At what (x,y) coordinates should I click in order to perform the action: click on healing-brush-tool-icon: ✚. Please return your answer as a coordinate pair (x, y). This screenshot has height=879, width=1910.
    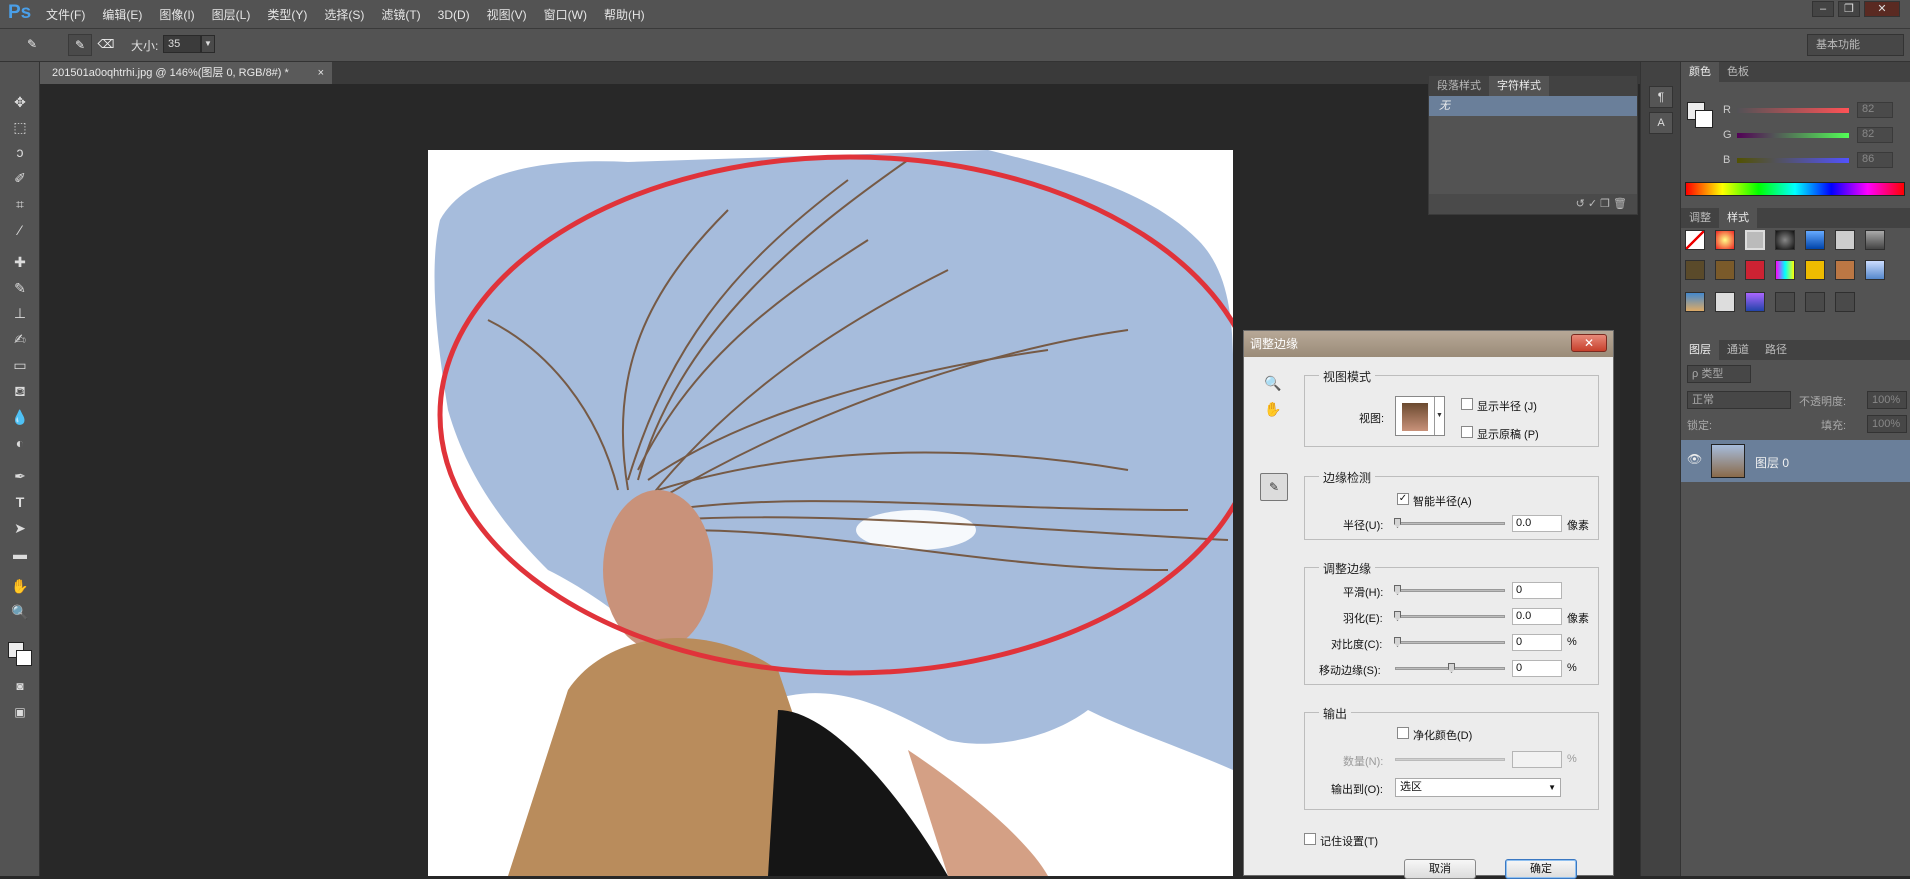
    Looking at the image, I should click on (20, 262).